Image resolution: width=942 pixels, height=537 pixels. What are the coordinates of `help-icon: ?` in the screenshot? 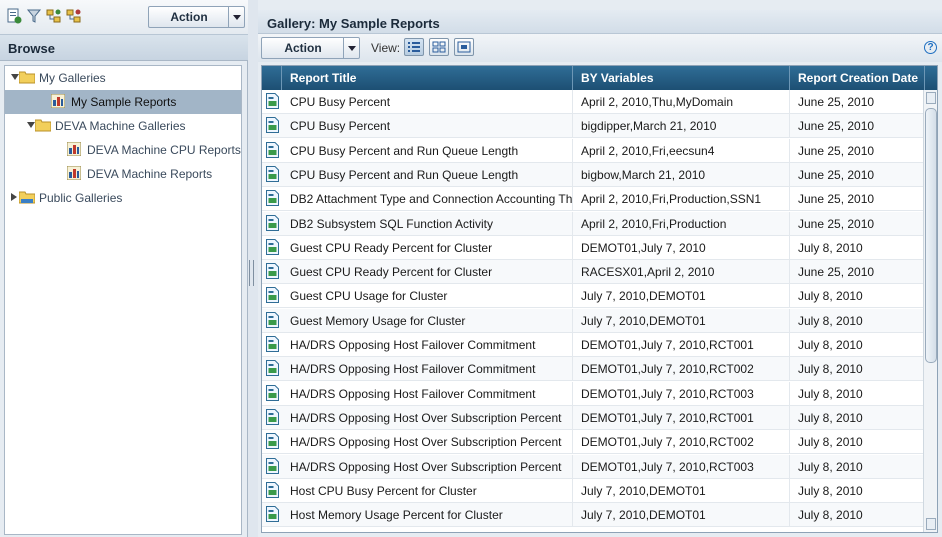 It's located at (930, 47).